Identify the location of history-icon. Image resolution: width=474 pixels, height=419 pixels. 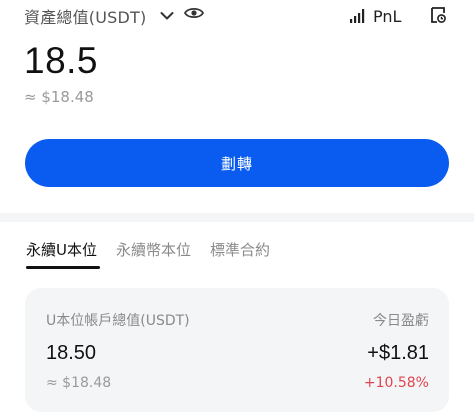
(438, 15).